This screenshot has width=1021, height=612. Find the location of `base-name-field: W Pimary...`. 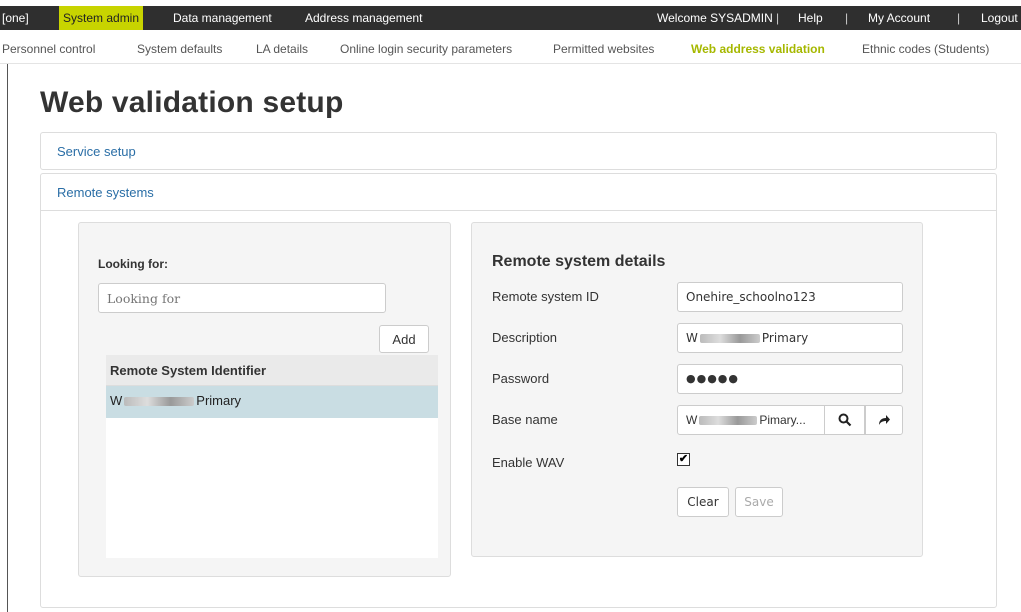

base-name-field: W Pimary... is located at coordinates (751, 420).